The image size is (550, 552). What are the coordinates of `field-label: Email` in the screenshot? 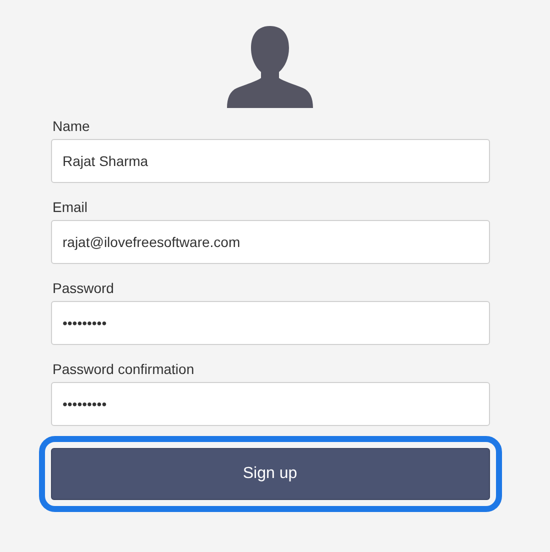 It's located at (70, 207).